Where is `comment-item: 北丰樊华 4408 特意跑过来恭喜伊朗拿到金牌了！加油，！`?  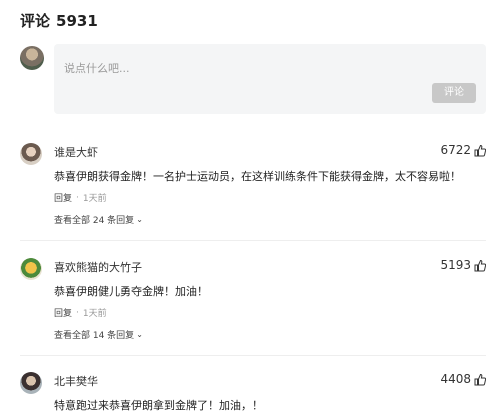
comment-item: 北丰樊华 4408 特意跑过来恭喜伊朗拿到金牌了！加油，！ is located at coordinates (253, 395).